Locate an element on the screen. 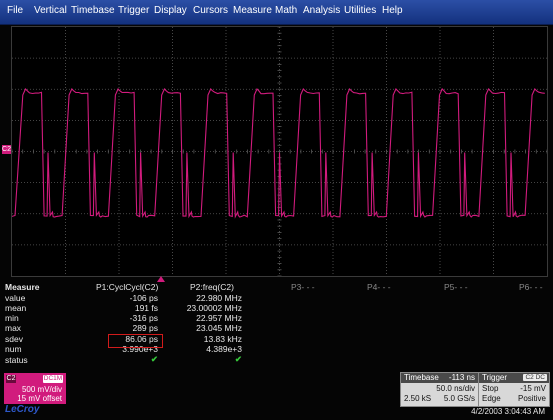  channel-descriptor-box: C2 DC1M 500 mV/div 15 mV offset is located at coordinates (35, 388).